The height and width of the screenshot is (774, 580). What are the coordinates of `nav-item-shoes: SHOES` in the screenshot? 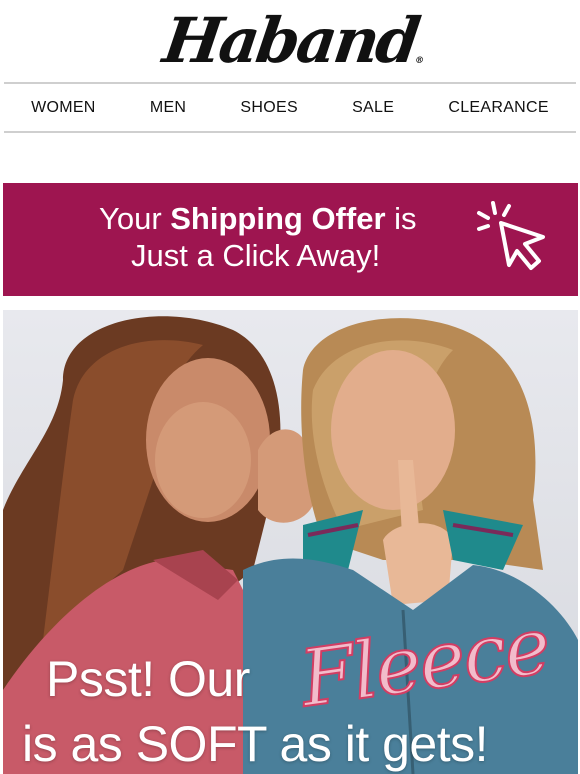 It's located at (269, 108).